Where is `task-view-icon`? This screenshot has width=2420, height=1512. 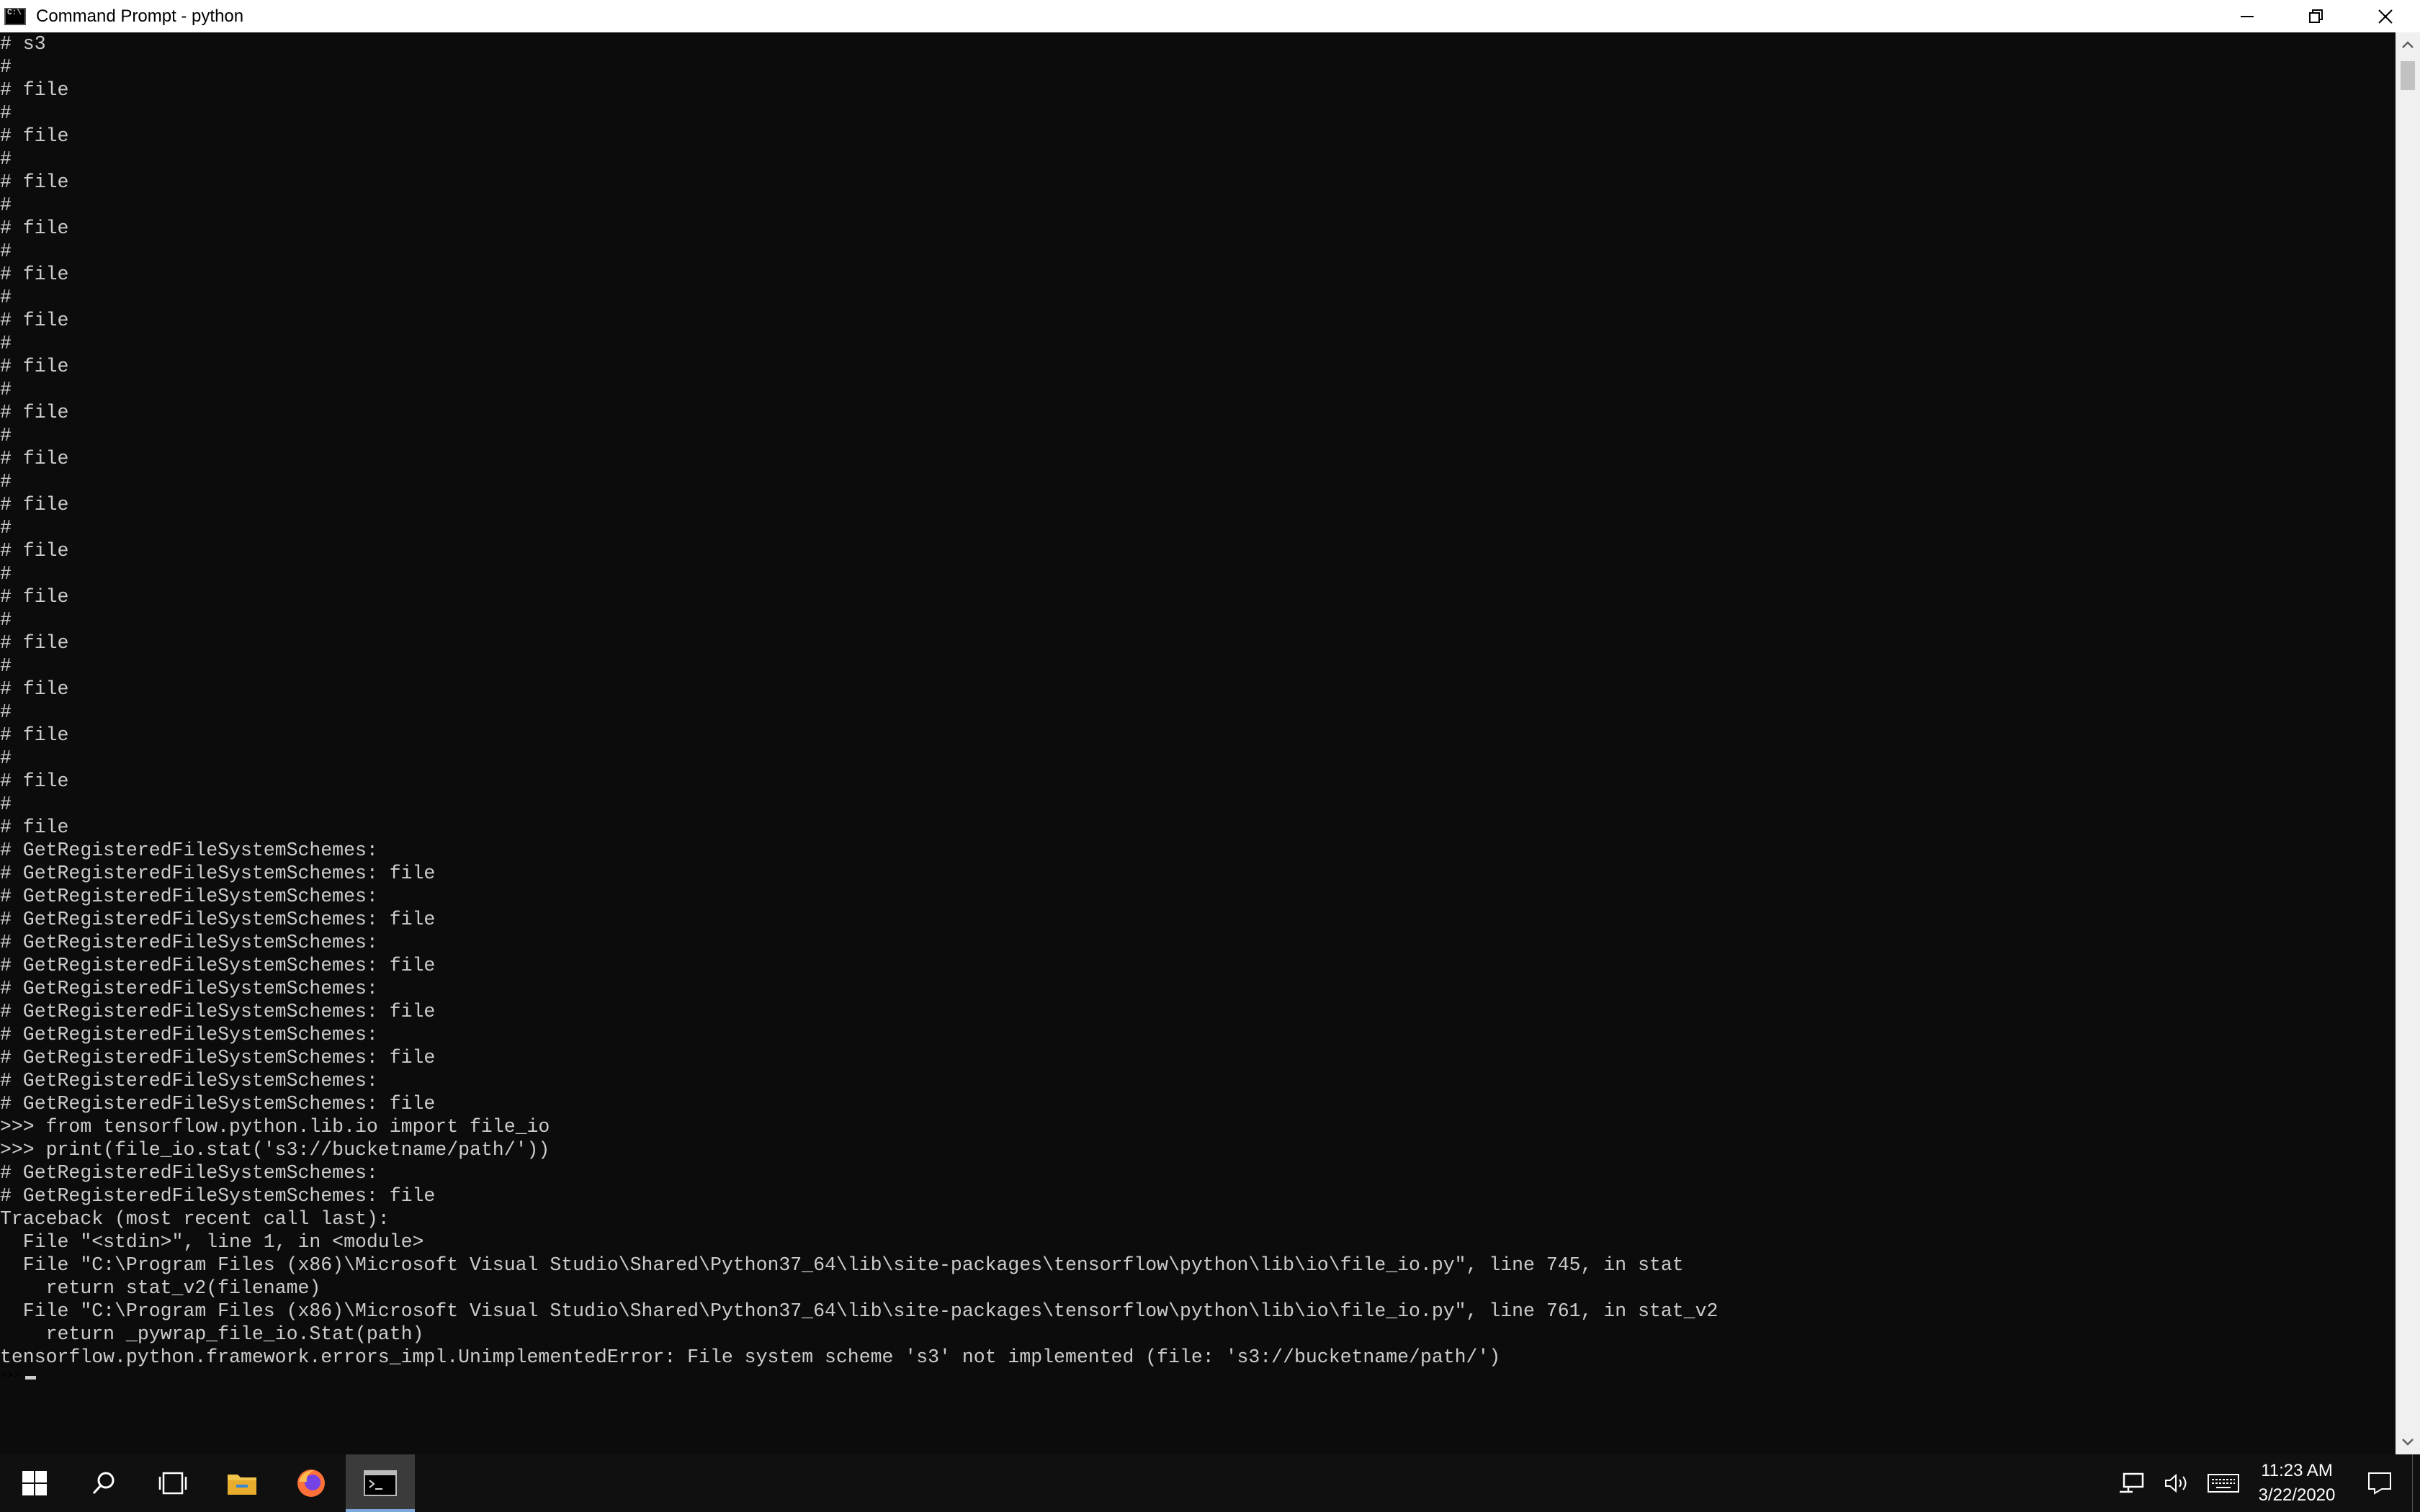
task-view-icon is located at coordinates (172, 1483).